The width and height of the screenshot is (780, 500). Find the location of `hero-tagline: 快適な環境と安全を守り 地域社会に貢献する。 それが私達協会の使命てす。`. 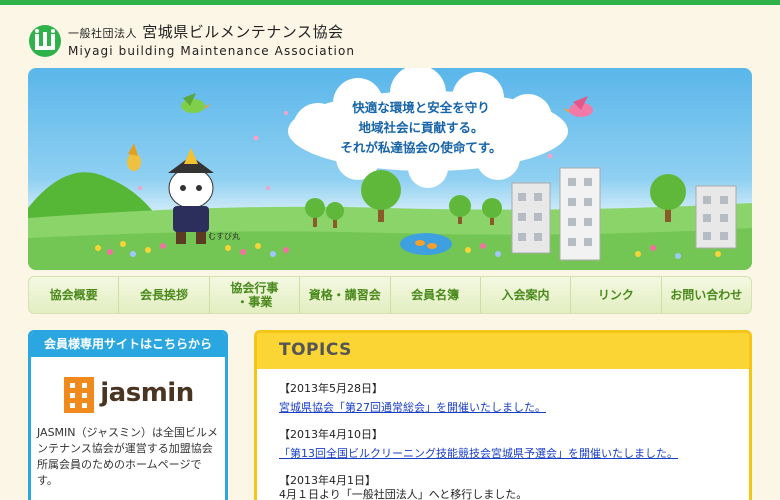

hero-tagline: 快適な環境と安全を守り 地域社会に貢献する。 それが私達協会の使命てす。 is located at coordinates (421, 128).